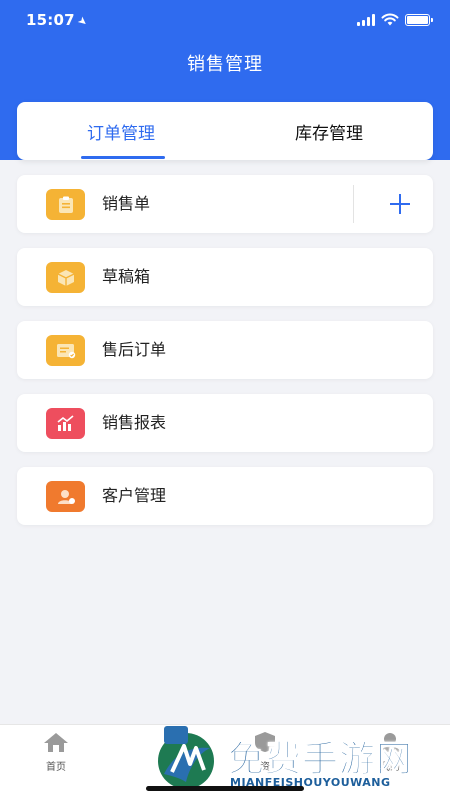 The width and height of the screenshot is (450, 800). I want to click on wifi-icon, so click(390, 19).